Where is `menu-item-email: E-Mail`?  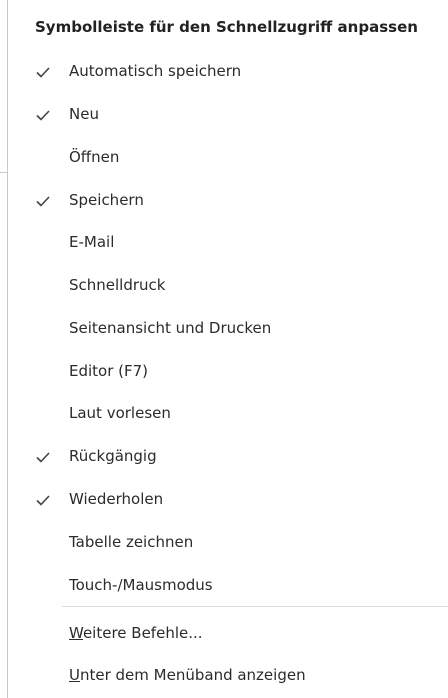 menu-item-email: E-Mail is located at coordinates (228, 243).